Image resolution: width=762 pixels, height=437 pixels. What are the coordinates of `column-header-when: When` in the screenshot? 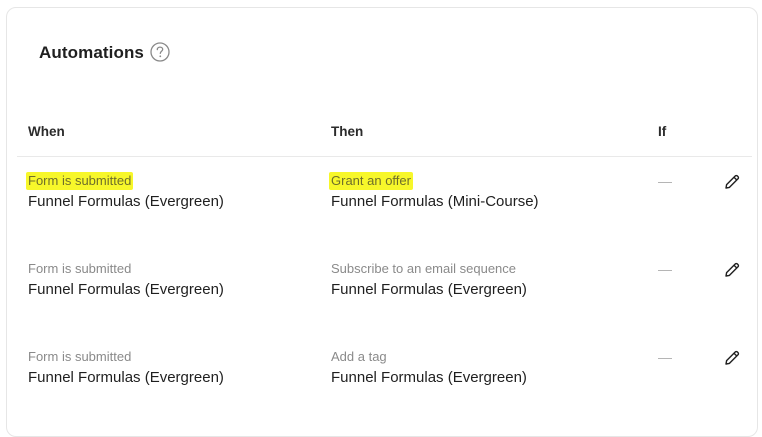 It's located at (46, 131).